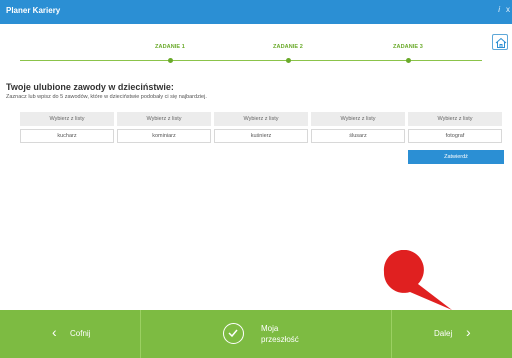 The image size is (512, 358). I want to click on profession-input-5: fotograf, so click(455, 136).